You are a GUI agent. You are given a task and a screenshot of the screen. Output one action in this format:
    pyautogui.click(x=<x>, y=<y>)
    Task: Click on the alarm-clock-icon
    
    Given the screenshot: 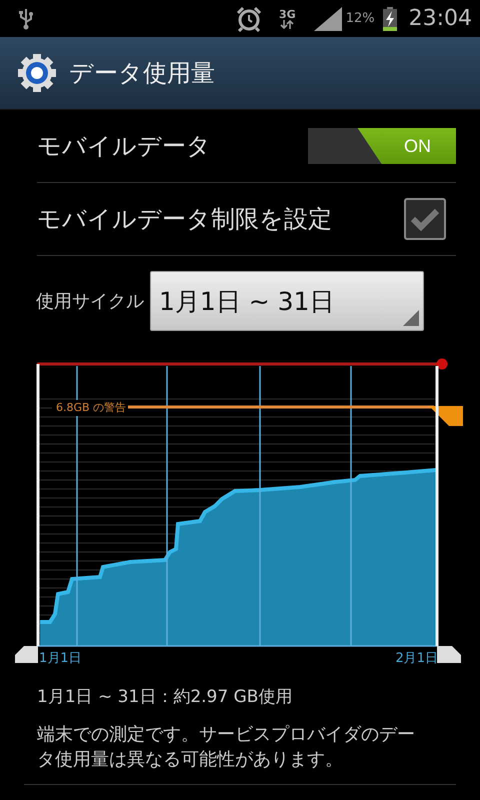 What is the action you would take?
    pyautogui.click(x=249, y=19)
    